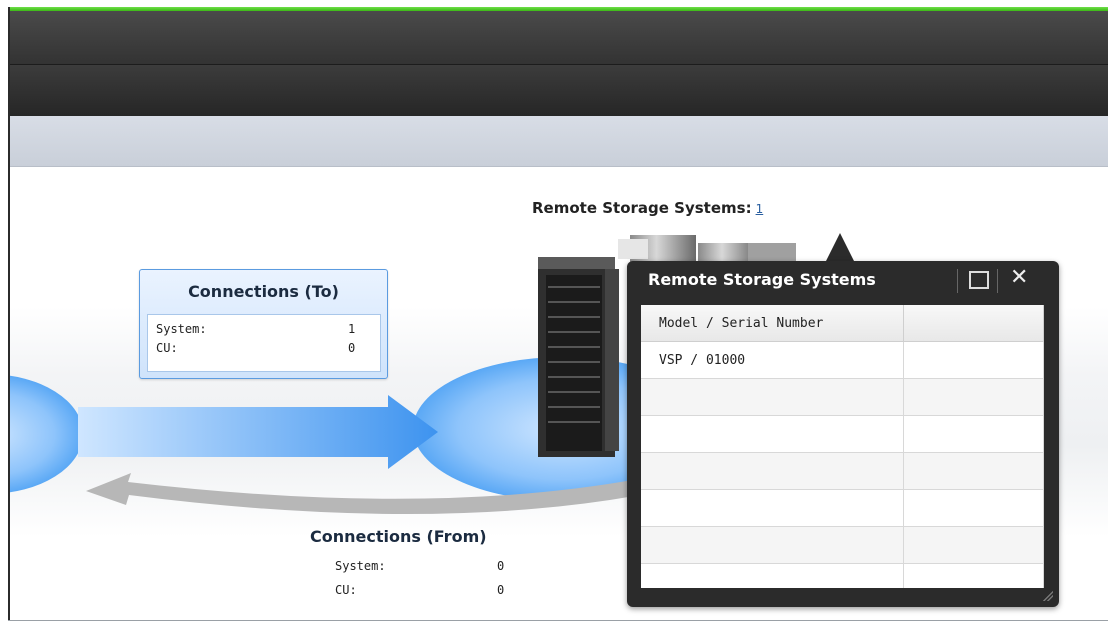  Describe the element at coordinates (973, 323) in the screenshot. I see `column-header-empty` at that location.